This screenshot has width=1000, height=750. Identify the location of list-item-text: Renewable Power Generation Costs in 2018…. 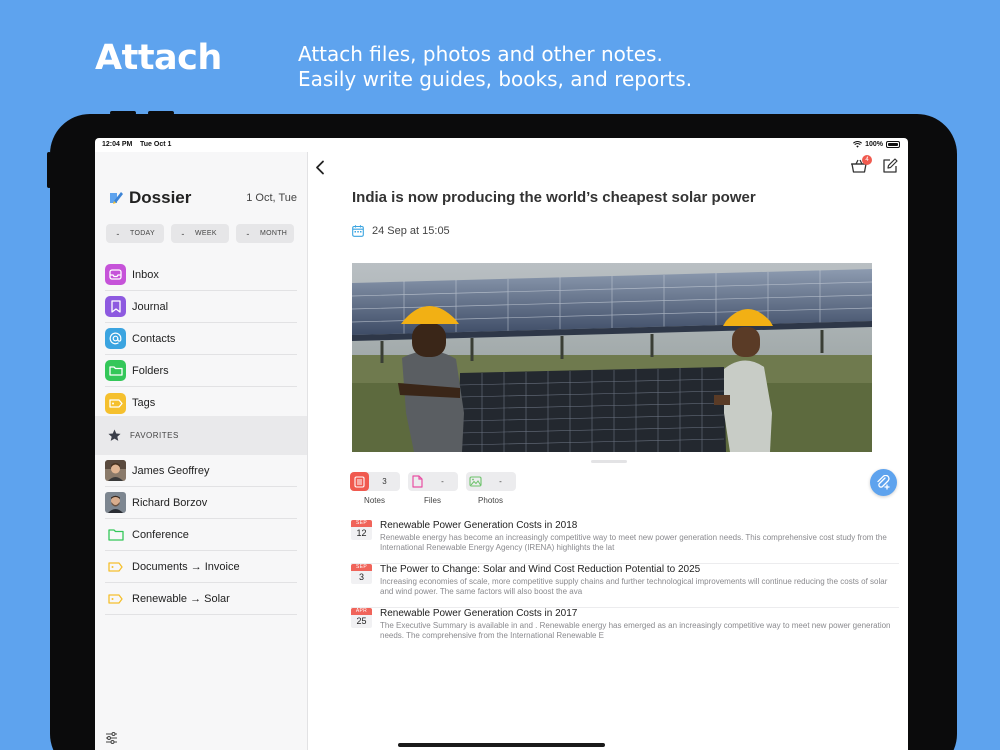
(639, 536).